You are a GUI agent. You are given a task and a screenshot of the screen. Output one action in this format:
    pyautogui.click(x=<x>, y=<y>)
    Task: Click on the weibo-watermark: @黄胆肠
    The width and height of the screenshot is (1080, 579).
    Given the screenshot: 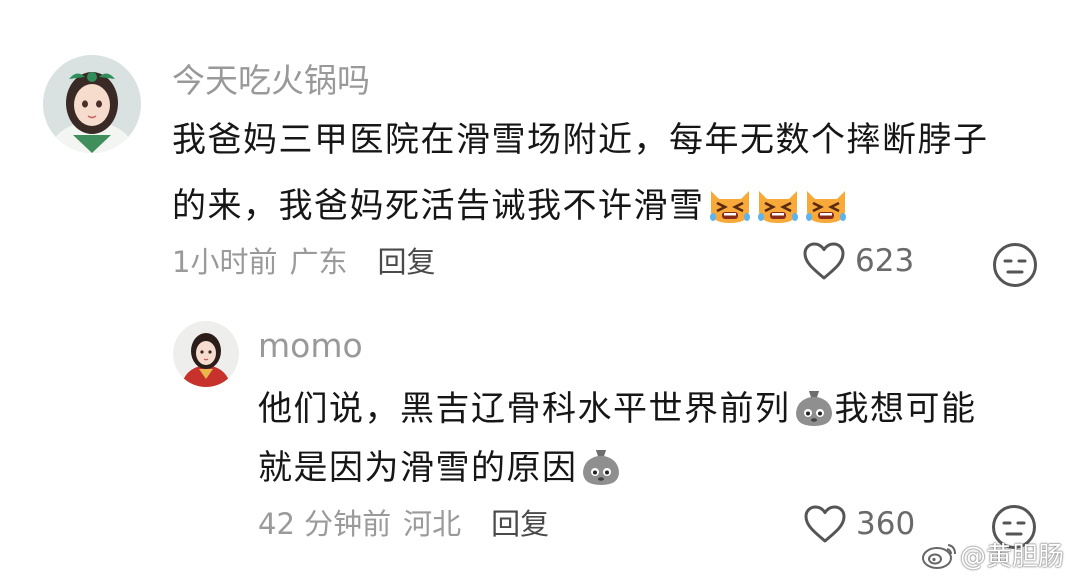 What is the action you would take?
    pyautogui.click(x=992, y=554)
    